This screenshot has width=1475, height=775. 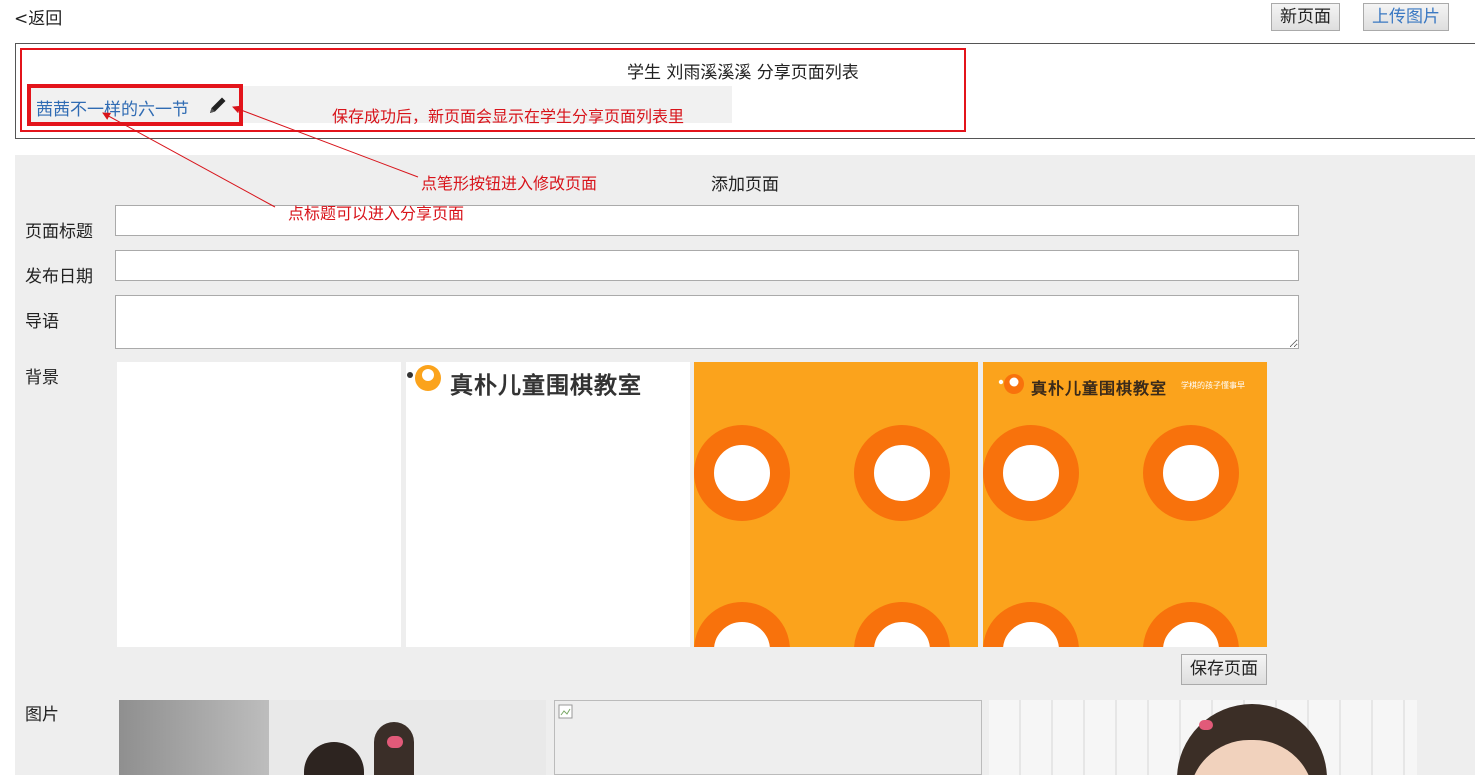 I want to click on title-annotation-note: 点标题可以进入分享页面, so click(x=376, y=213).